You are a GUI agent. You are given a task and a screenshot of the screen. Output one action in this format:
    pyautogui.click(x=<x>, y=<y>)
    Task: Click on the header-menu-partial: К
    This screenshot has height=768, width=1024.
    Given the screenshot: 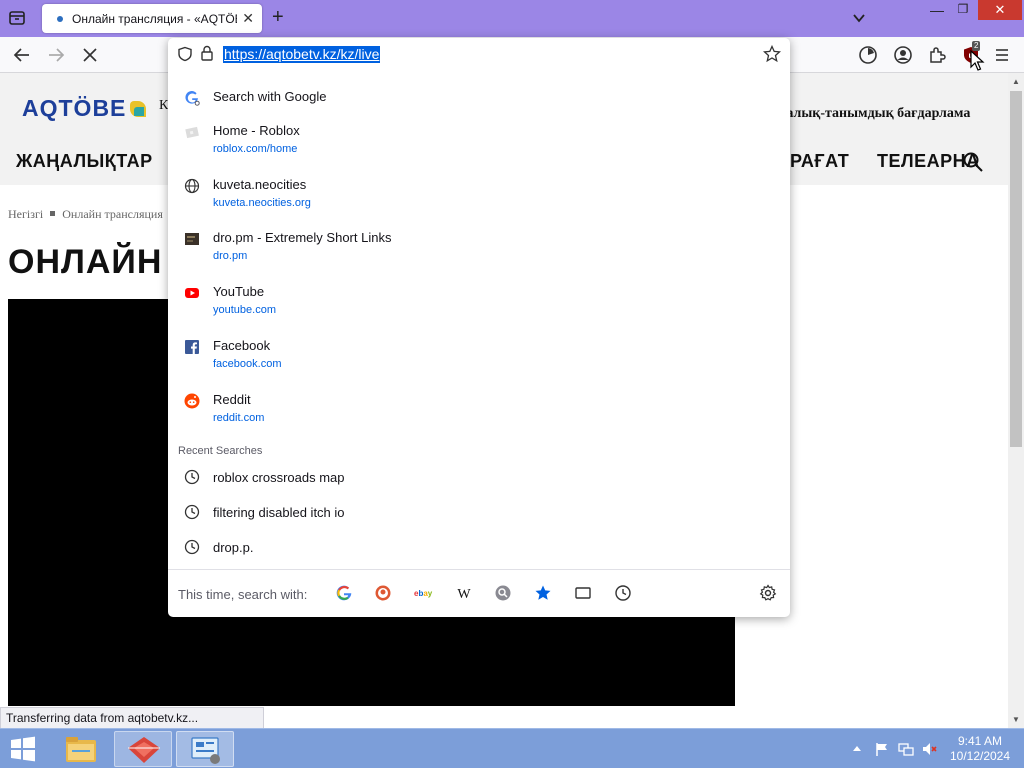 What is the action you would take?
    pyautogui.click(x=163, y=106)
    